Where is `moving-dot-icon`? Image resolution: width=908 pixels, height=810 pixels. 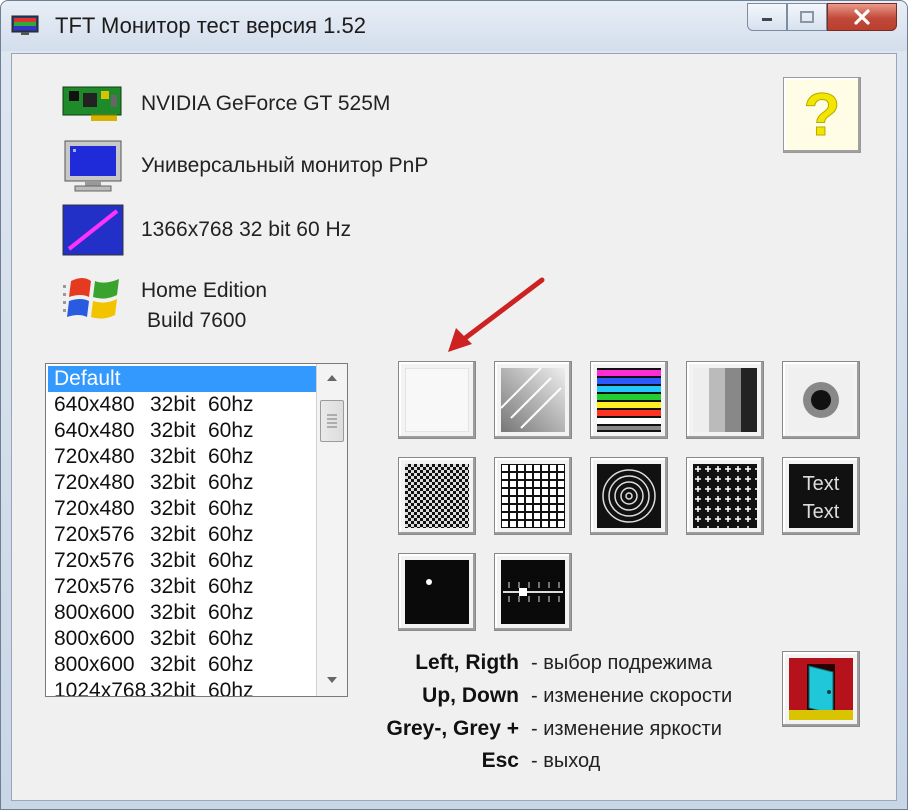
moving-dot-icon is located at coordinates (437, 592).